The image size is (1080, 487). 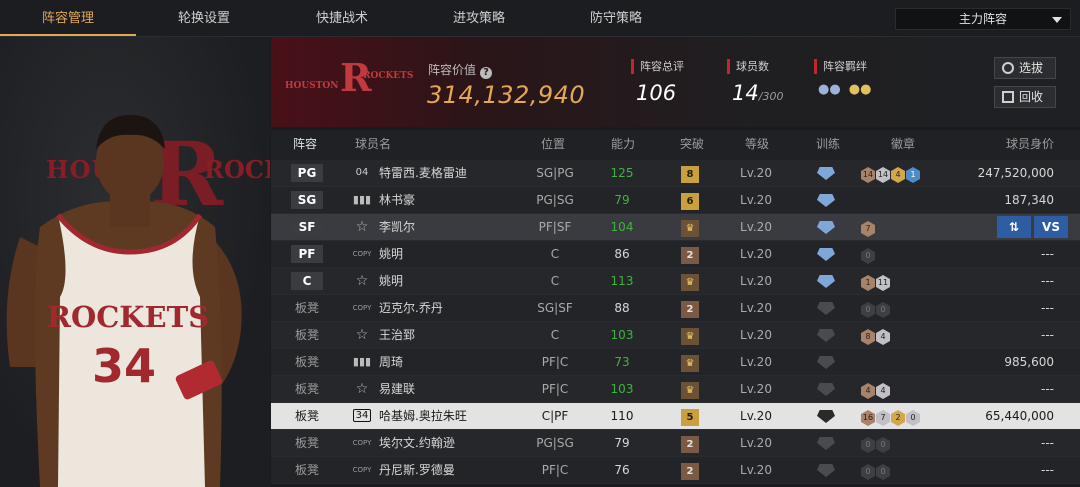 What do you see at coordinates (479, 18) in the screenshot?
I see `tab-offense: 进攻策略` at bounding box center [479, 18].